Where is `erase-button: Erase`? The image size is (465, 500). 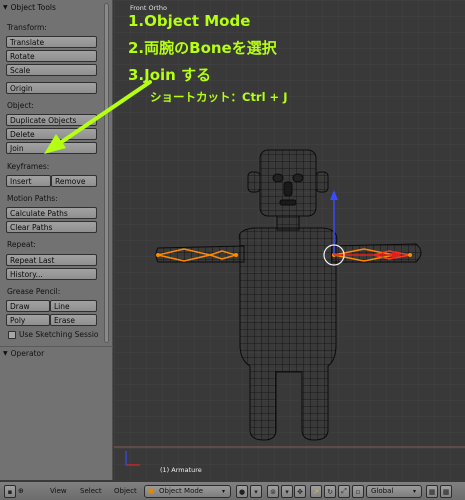
erase-button: Erase is located at coordinates (73, 320).